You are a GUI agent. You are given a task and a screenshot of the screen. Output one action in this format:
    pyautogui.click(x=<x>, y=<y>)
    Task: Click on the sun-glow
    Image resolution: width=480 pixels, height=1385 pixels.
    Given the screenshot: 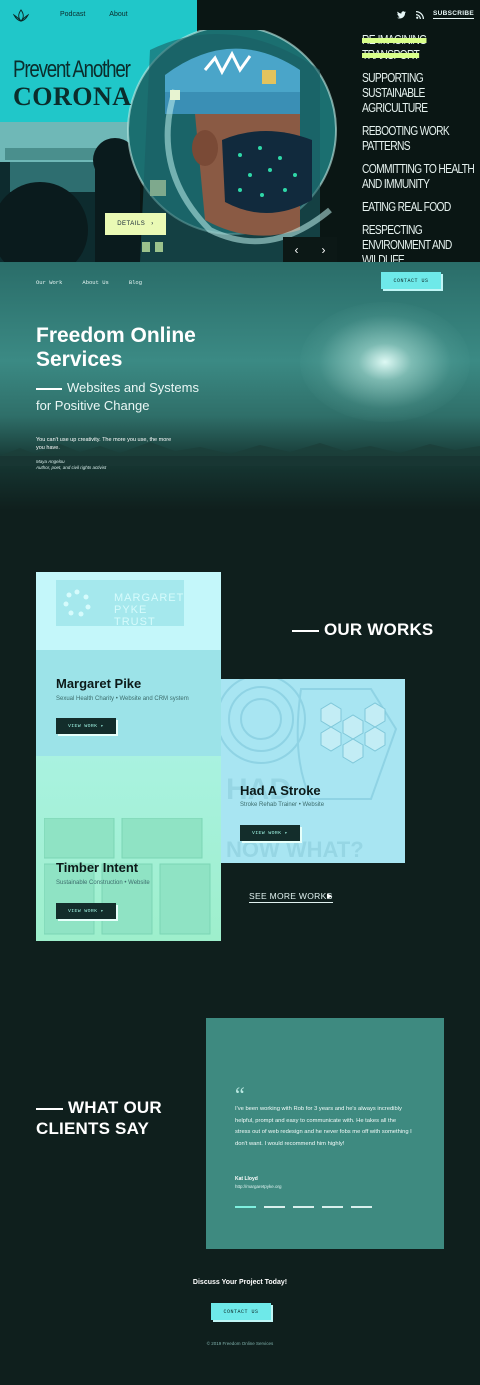 What is the action you would take?
    pyautogui.click(x=385, y=362)
    